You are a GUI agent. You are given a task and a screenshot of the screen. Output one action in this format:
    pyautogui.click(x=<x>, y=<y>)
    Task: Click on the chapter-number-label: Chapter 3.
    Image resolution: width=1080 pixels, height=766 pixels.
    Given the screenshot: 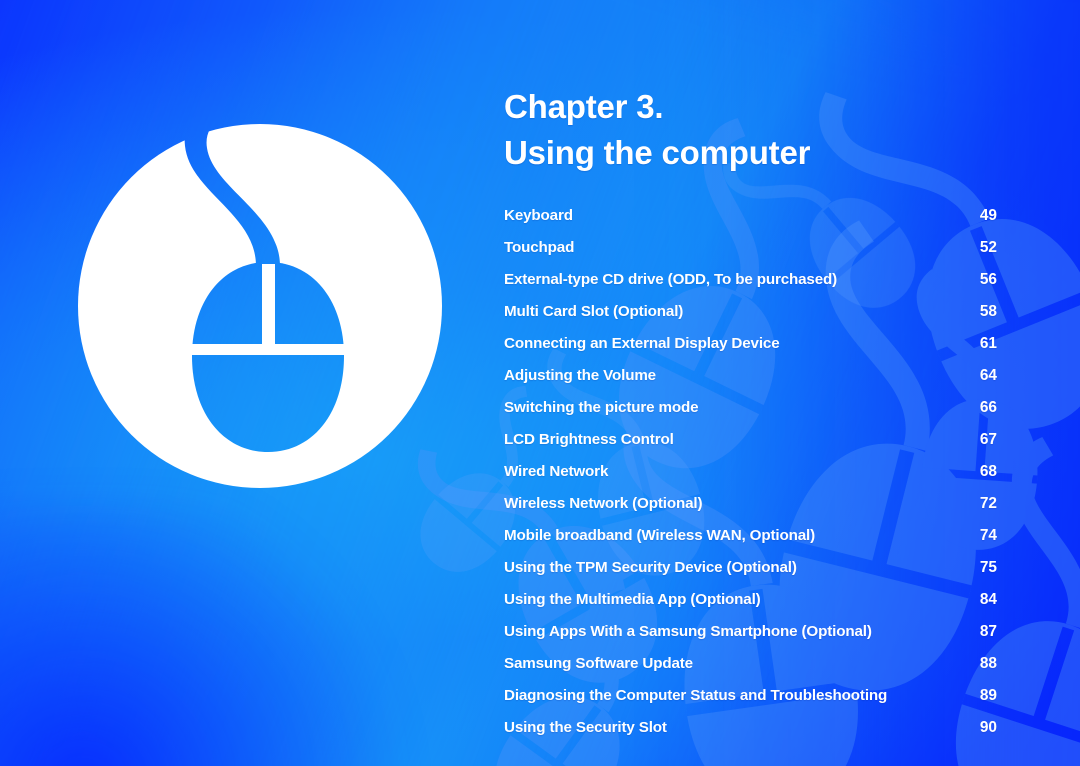 What is the action you would take?
    pyautogui.click(x=584, y=106)
    